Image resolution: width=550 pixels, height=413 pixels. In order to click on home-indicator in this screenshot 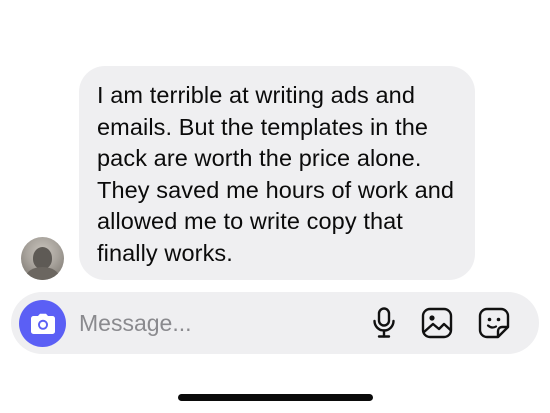, I will do `click(275, 397)`.